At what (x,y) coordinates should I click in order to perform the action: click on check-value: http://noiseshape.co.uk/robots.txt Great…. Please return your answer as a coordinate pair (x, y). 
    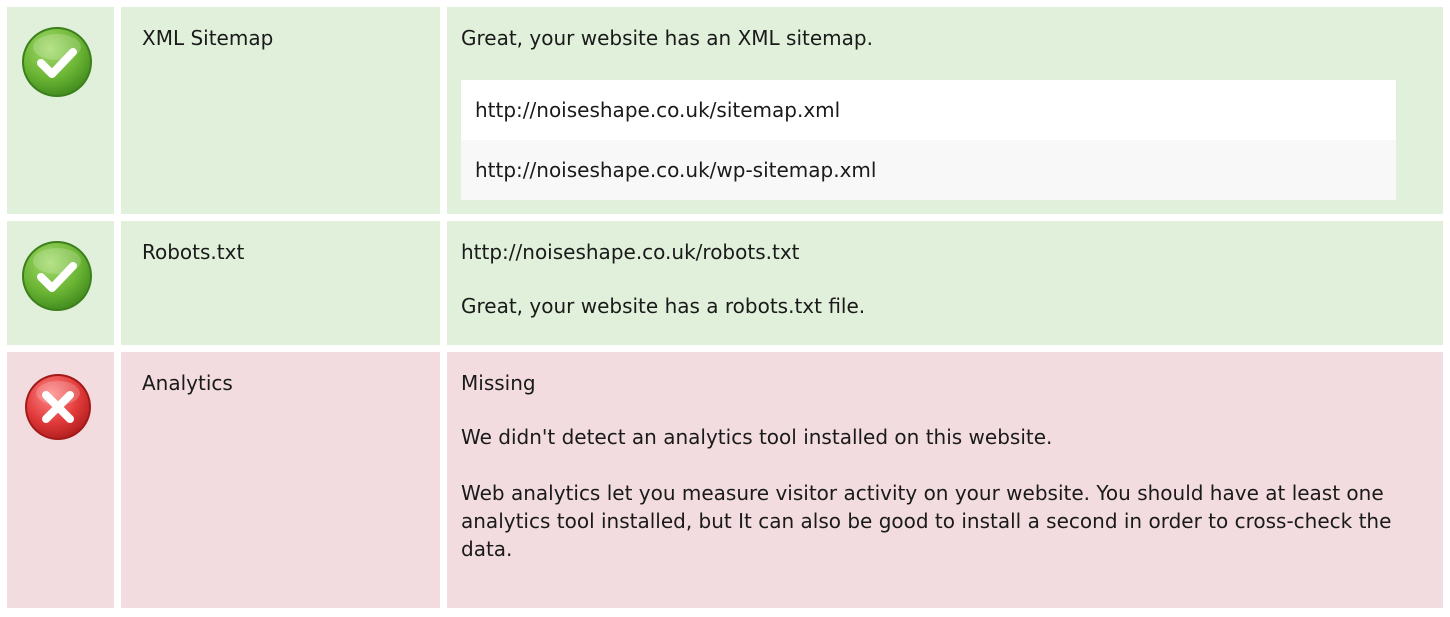
    Looking at the image, I should click on (945, 283).